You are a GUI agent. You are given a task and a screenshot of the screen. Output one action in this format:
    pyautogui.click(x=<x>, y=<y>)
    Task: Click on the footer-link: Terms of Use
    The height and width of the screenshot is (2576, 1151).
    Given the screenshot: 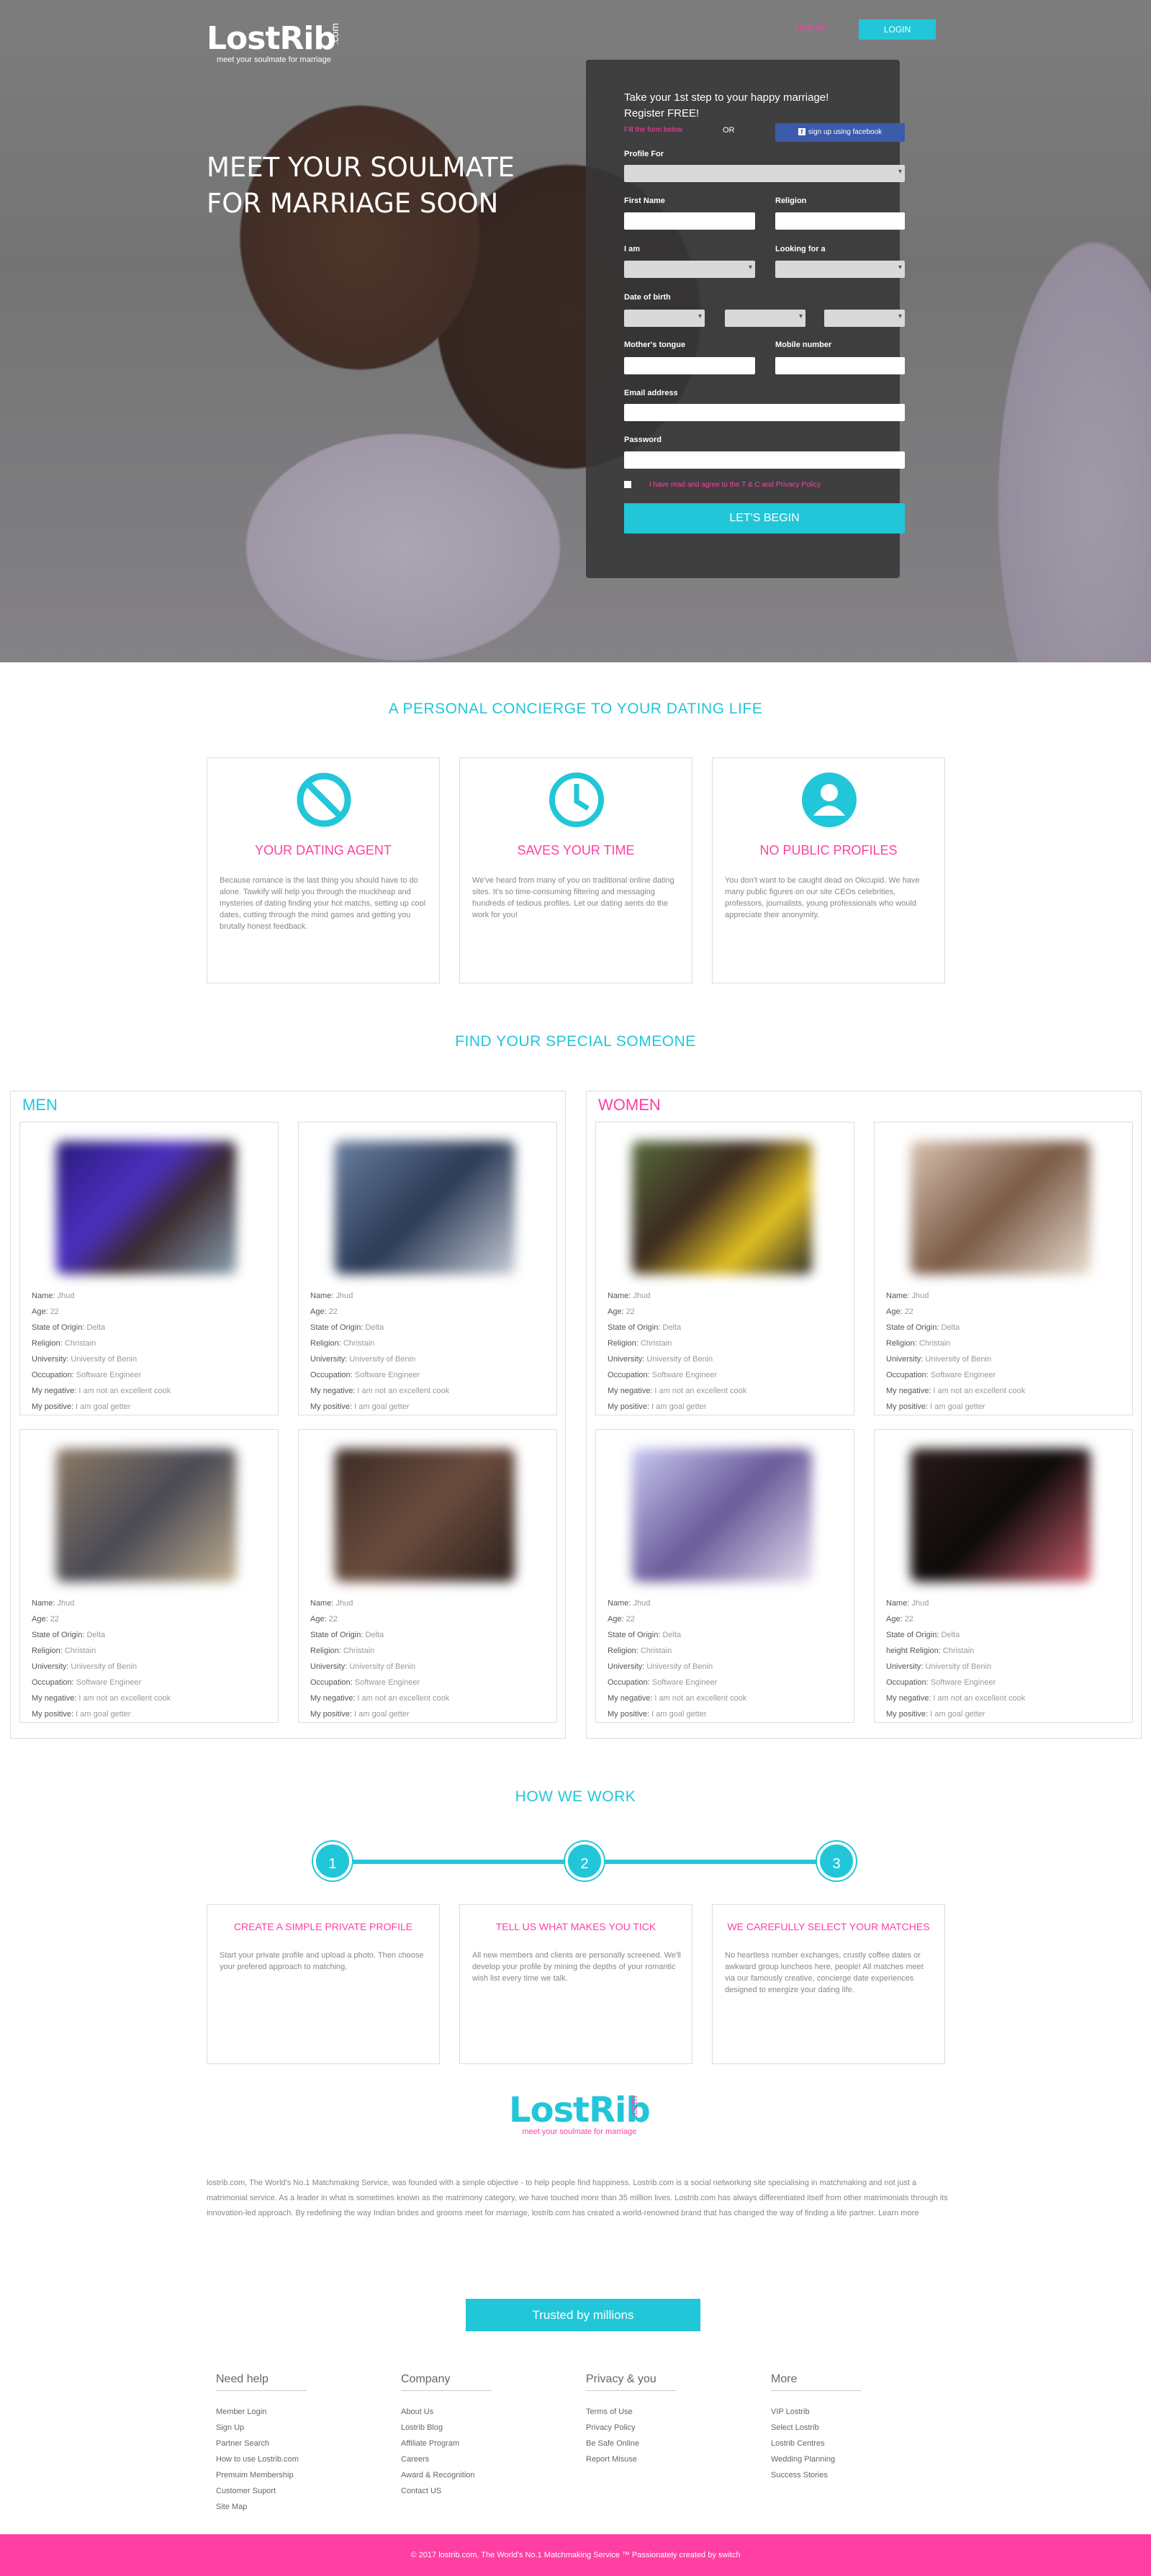 What is the action you would take?
    pyautogui.click(x=668, y=2412)
    